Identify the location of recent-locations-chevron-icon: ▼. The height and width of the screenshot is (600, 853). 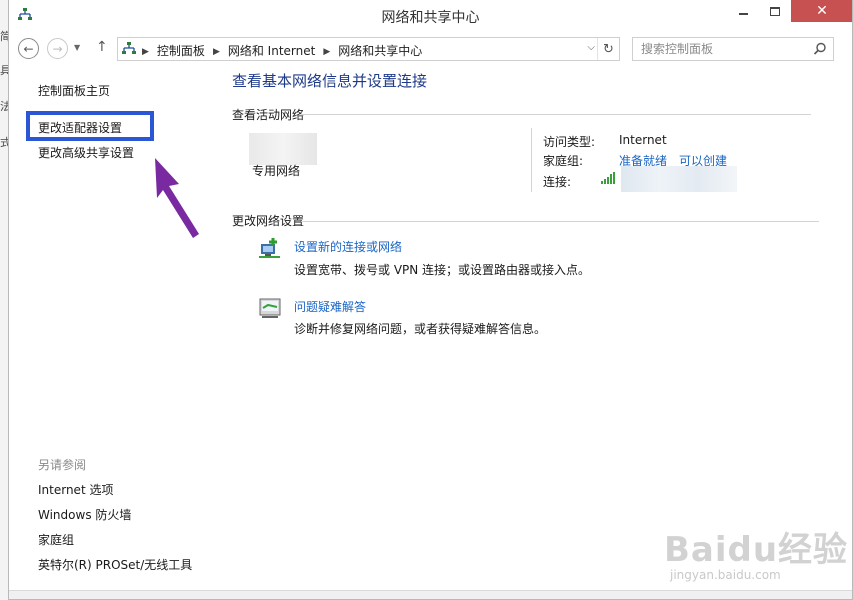
(77, 47).